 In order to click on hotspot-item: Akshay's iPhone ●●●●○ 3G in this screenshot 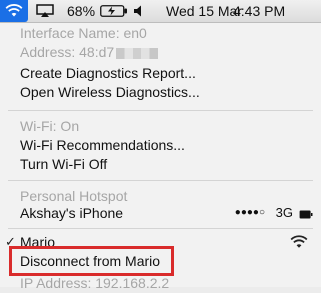, I will do `click(160, 213)`.